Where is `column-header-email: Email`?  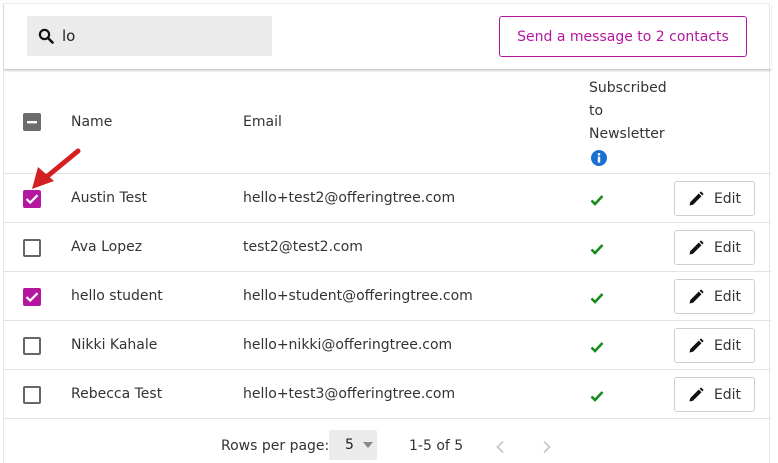
column-header-email: Email is located at coordinates (262, 122).